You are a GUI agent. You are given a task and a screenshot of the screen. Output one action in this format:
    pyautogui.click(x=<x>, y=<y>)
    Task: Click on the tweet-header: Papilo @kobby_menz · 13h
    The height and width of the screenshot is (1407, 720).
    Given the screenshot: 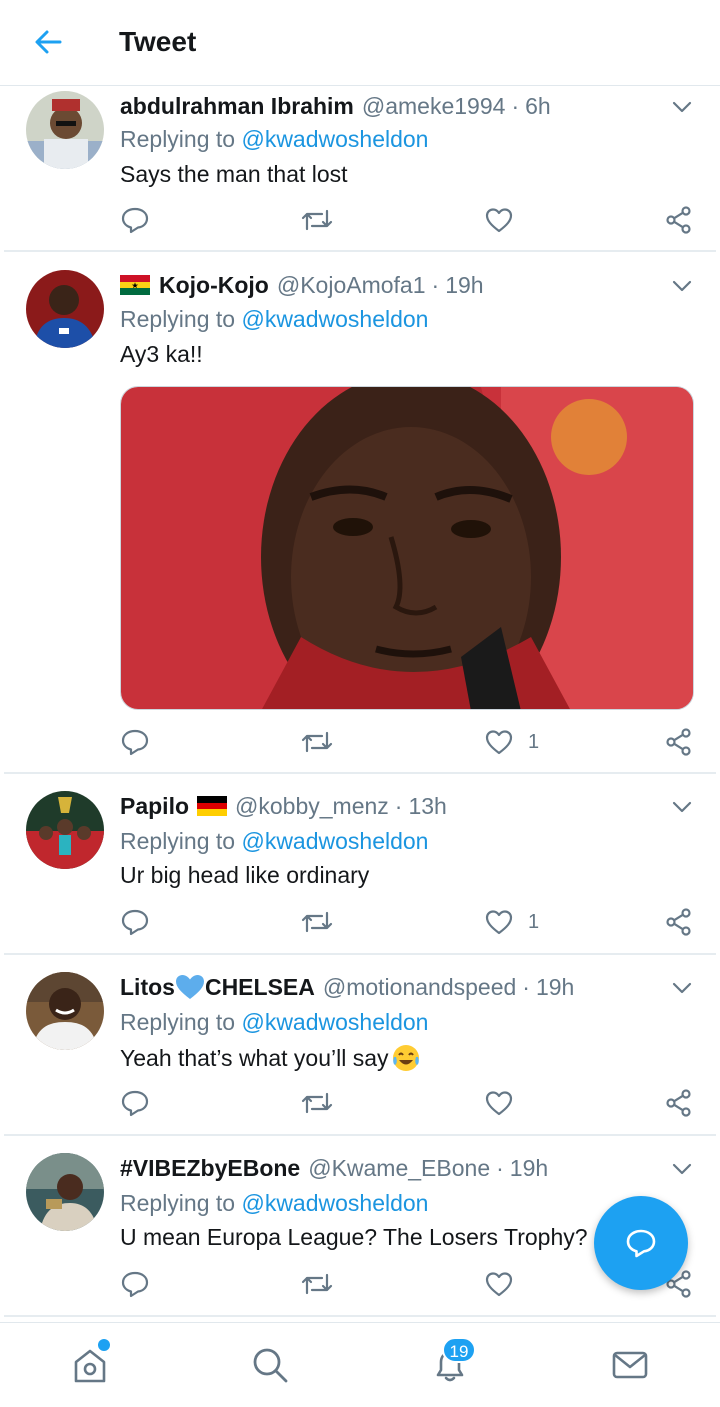 What is the action you would take?
    pyautogui.click(x=385, y=806)
    